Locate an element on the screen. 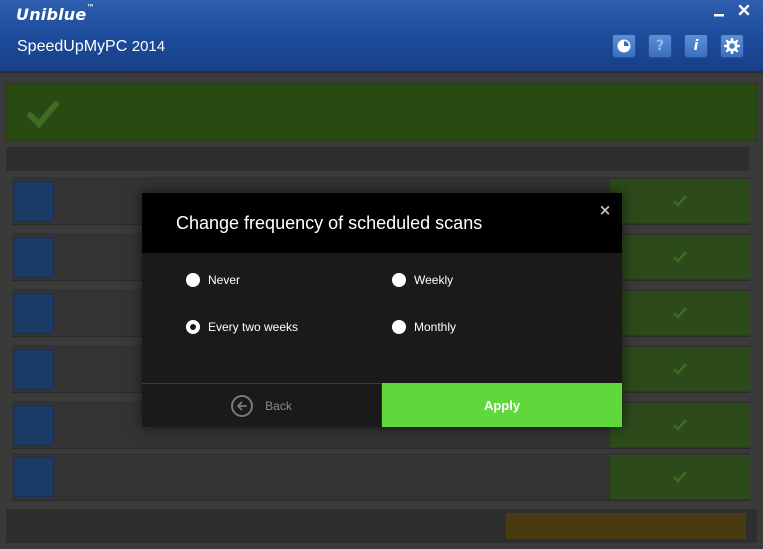  gear-icon is located at coordinates (732, 46).